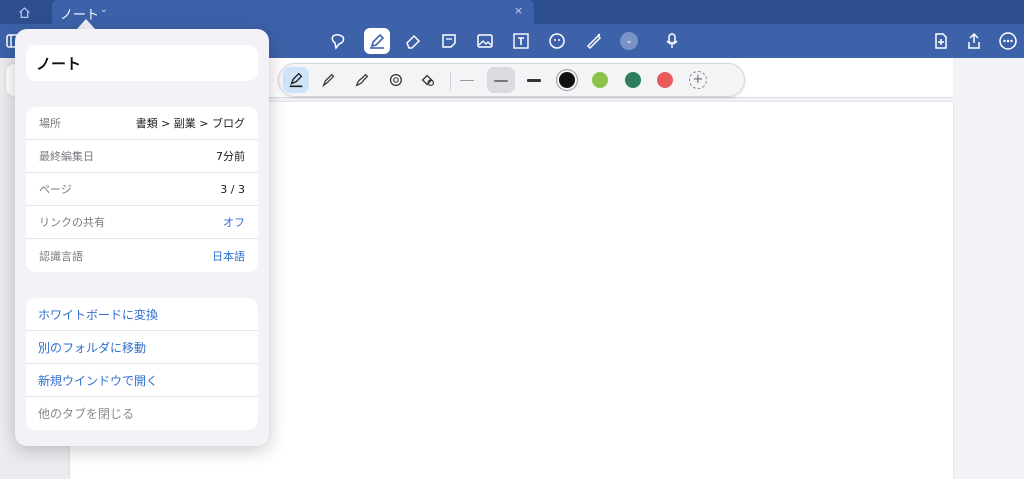 The width and height of the screenshot is (1024, 479). I want to click on home-icon, so click(24, 12).